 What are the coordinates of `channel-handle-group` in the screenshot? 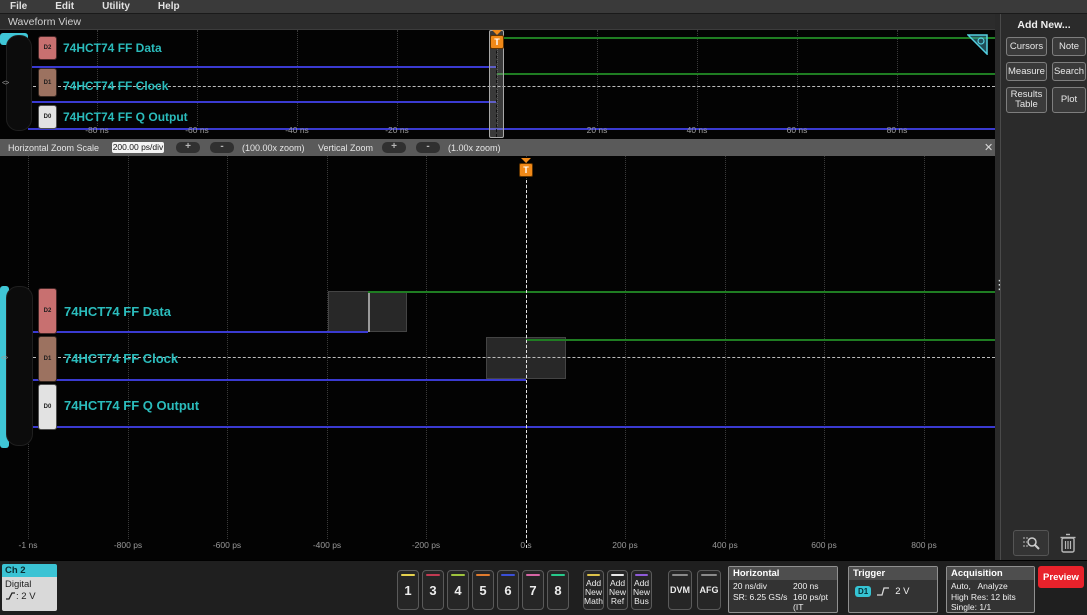 It's located at (19, 83).